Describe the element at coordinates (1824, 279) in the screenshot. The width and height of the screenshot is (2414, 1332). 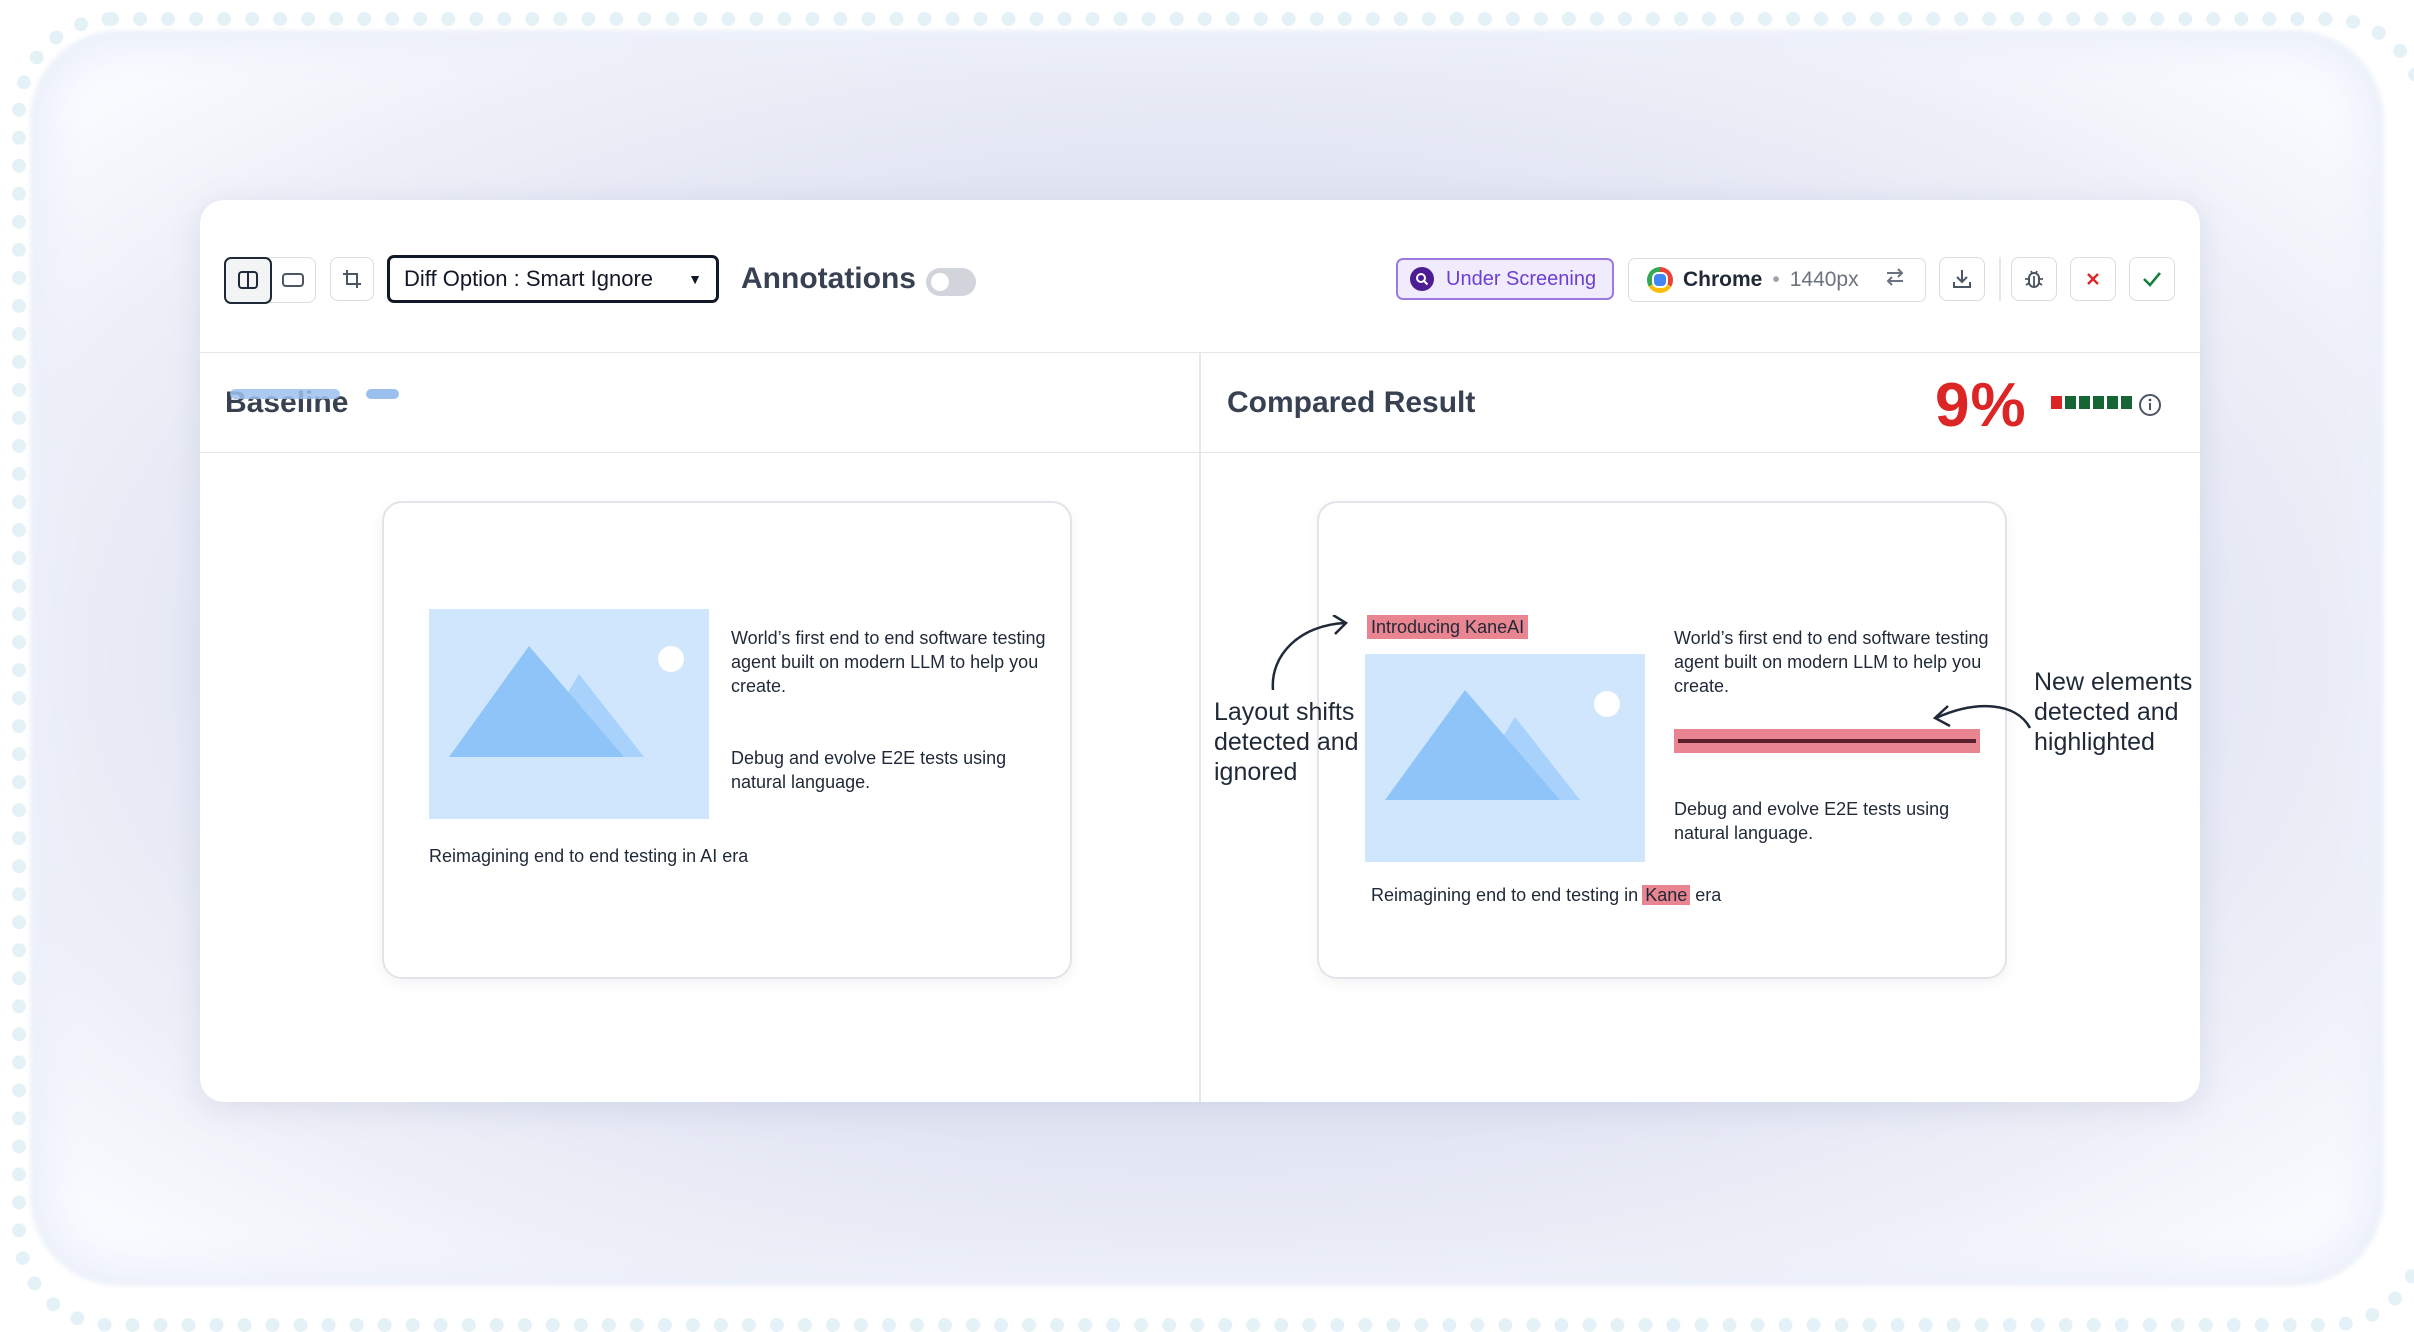
I see `resolution-label: 1440px` at that location.